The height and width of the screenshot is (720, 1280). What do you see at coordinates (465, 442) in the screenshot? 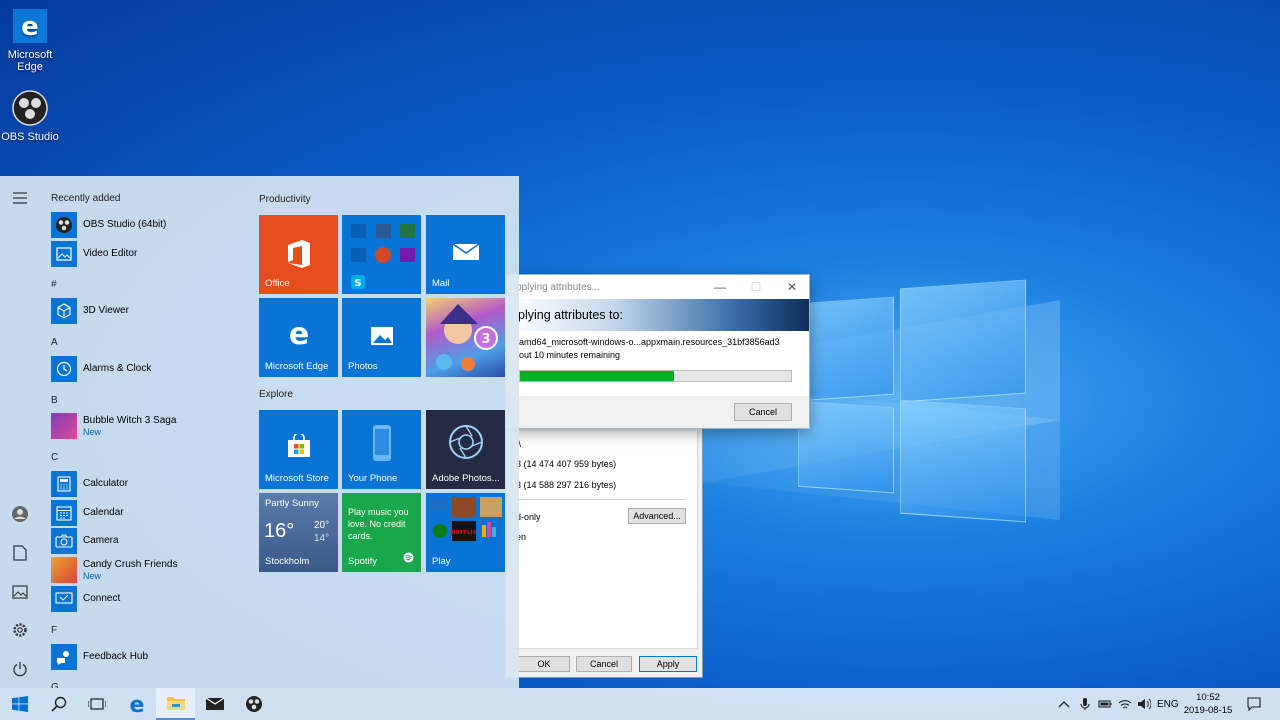
I see `adobe-aperture-icon` at bounding box center [465, 442].